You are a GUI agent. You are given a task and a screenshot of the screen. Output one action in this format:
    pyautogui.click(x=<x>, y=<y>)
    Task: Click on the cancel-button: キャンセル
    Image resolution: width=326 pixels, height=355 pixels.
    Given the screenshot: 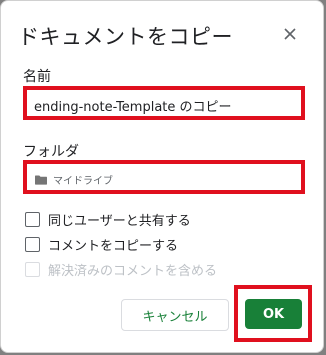 What is the action you would take?
    pyautogui.click(x=175, y=315)
    